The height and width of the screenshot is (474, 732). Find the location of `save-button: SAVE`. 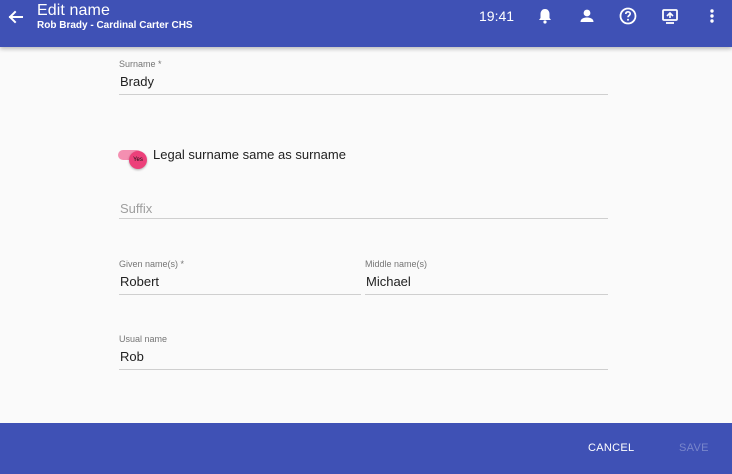

save-button: SAVE is located at coordinates (694, 448).